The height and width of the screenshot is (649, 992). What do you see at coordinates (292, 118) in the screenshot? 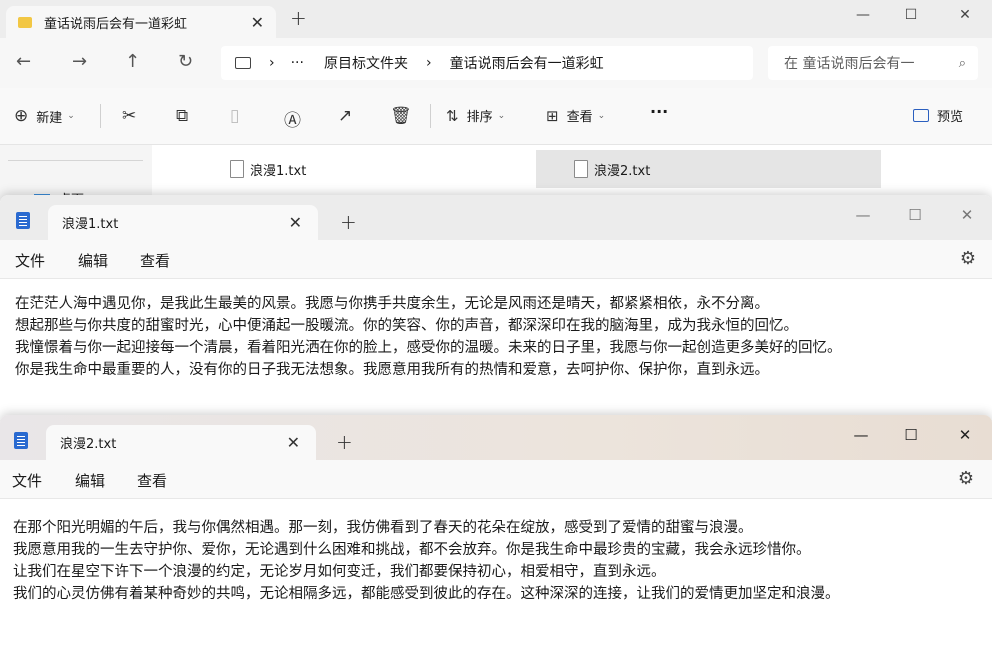
I see `rename-icon: Ⓐ` at bounding box center [292, 118].